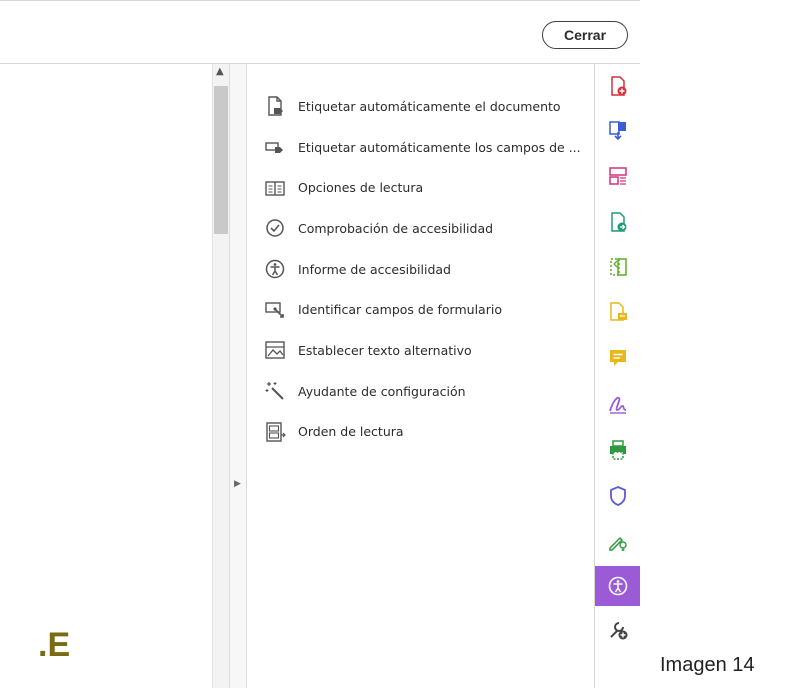  Describe the element at coordinates (275, 188) in the screenshot. I see `reading-options-icon` at that location.